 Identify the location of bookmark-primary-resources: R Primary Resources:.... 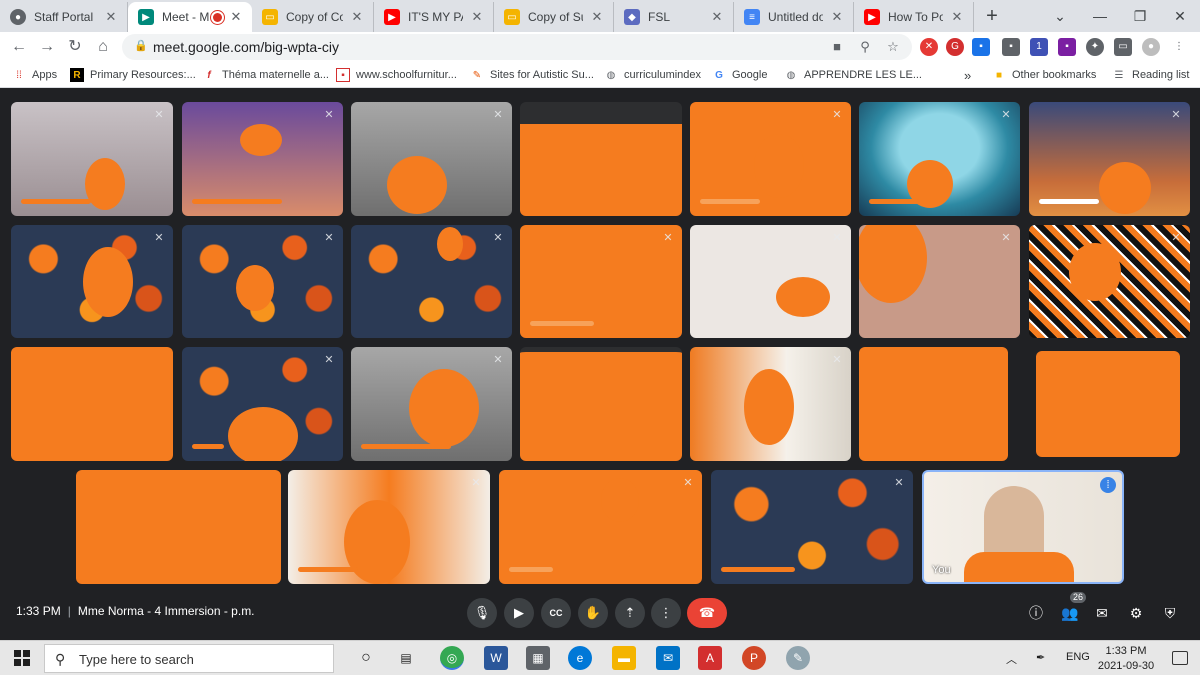
(133, 75).